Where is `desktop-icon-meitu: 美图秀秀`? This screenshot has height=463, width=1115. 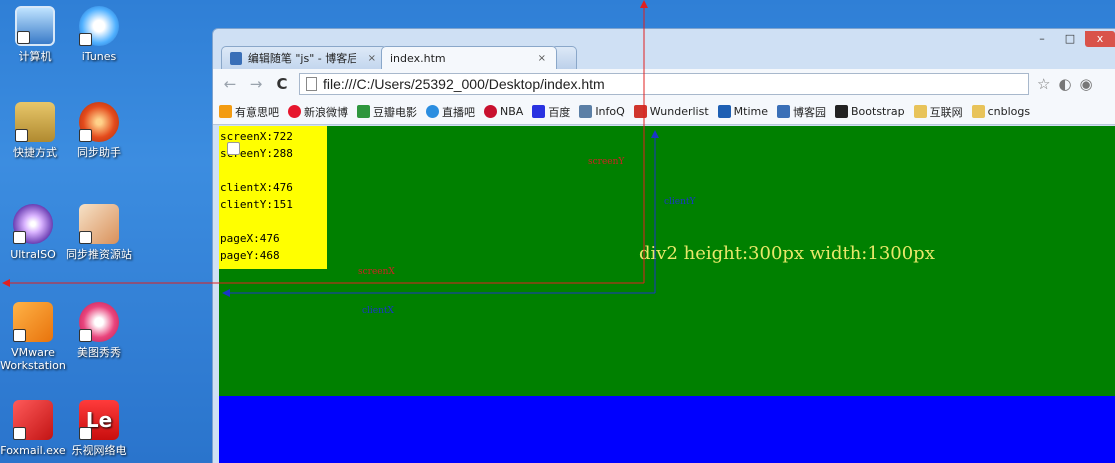 desktop-icon-meitu: 美图秀秀 is located at coordinates (99, 330).